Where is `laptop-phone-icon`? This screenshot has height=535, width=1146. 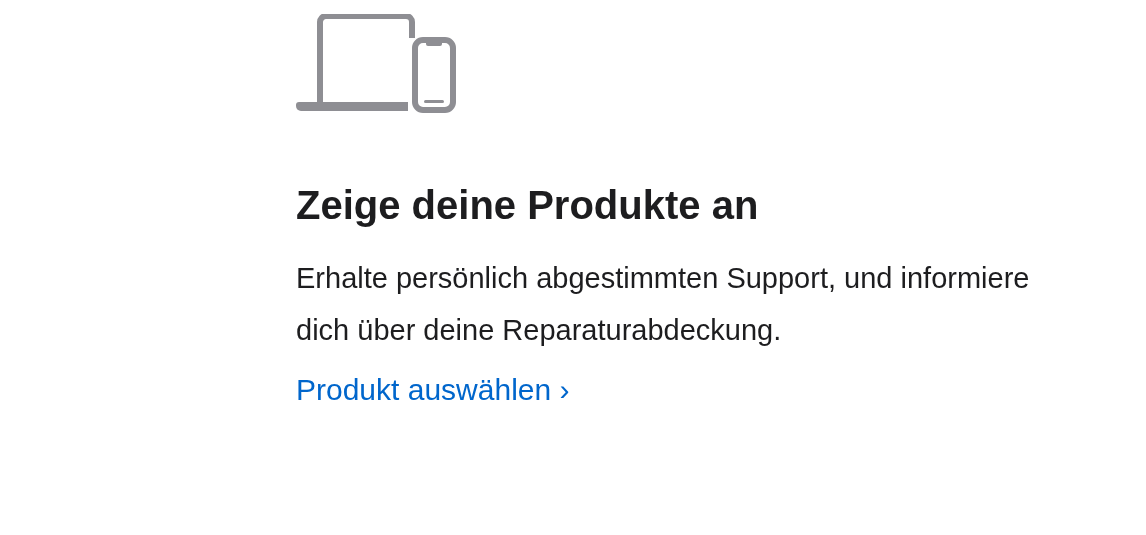 laptop-phone-icon is located at coordinates (377, 64).